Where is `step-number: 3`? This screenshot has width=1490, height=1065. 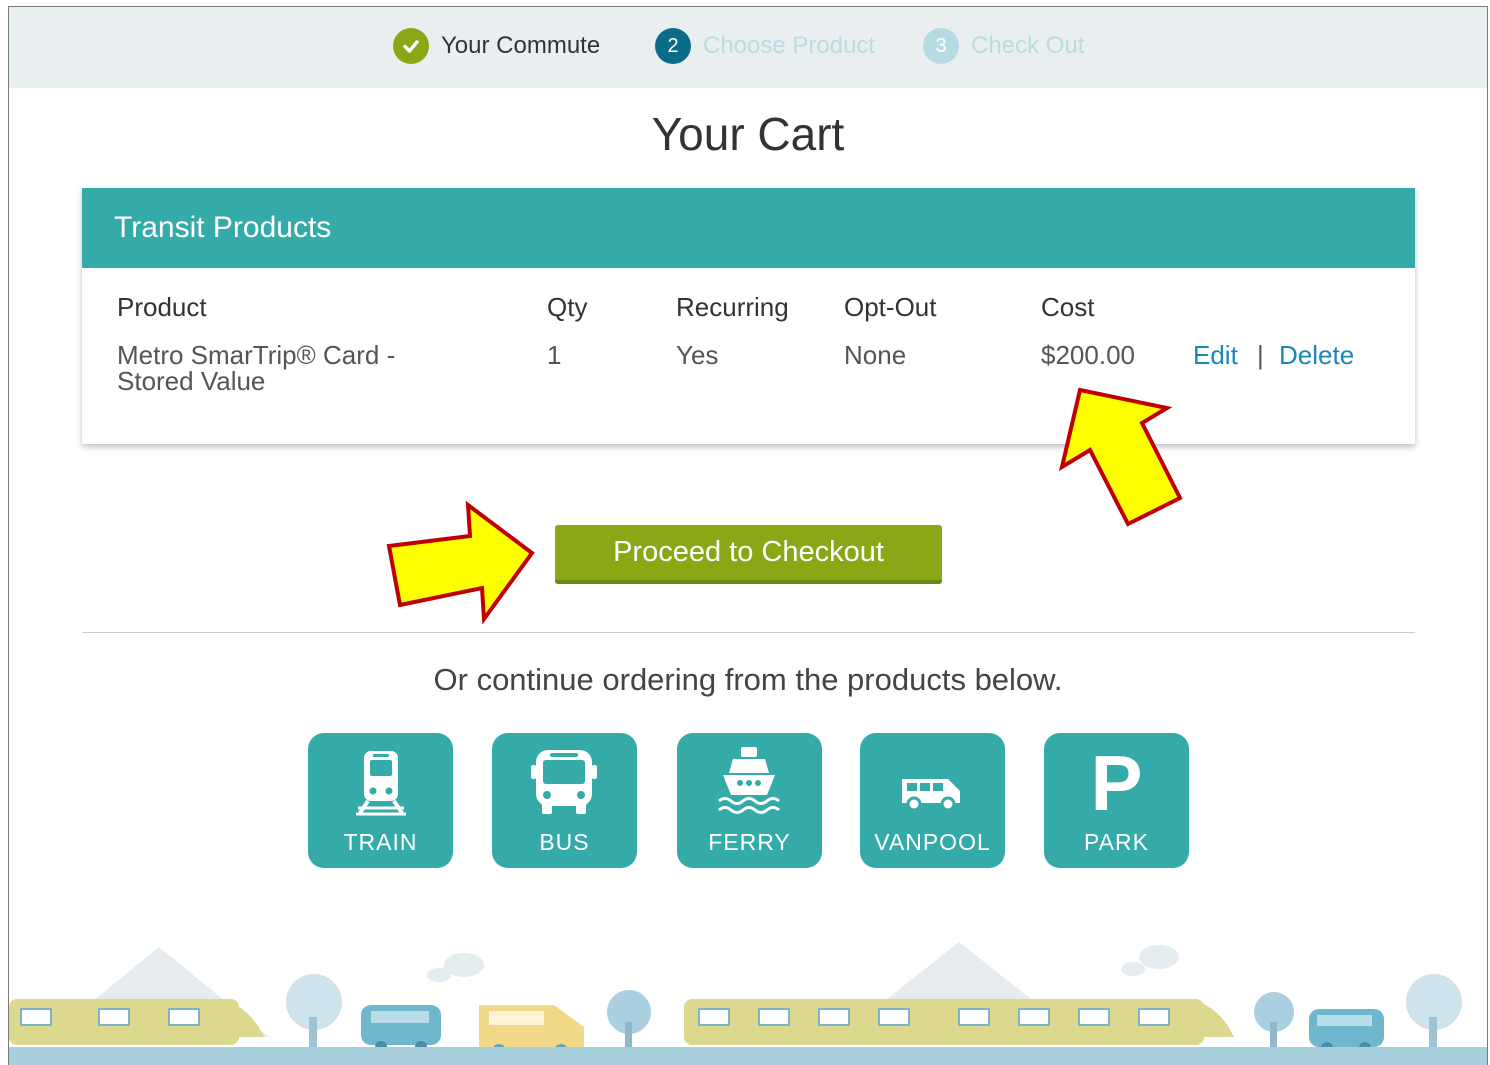 step-number: 3 is located at coordinates (941, 46).